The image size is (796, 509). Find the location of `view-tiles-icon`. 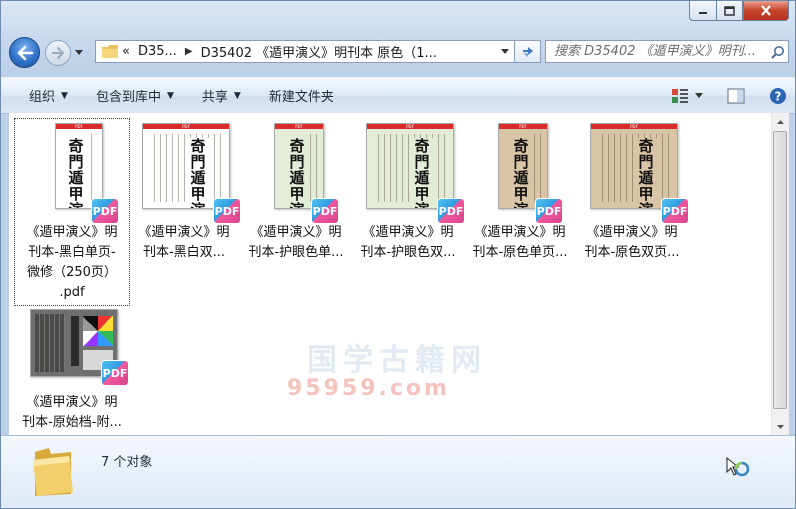

view-tiles-icon is located at coordinates (680, 95).